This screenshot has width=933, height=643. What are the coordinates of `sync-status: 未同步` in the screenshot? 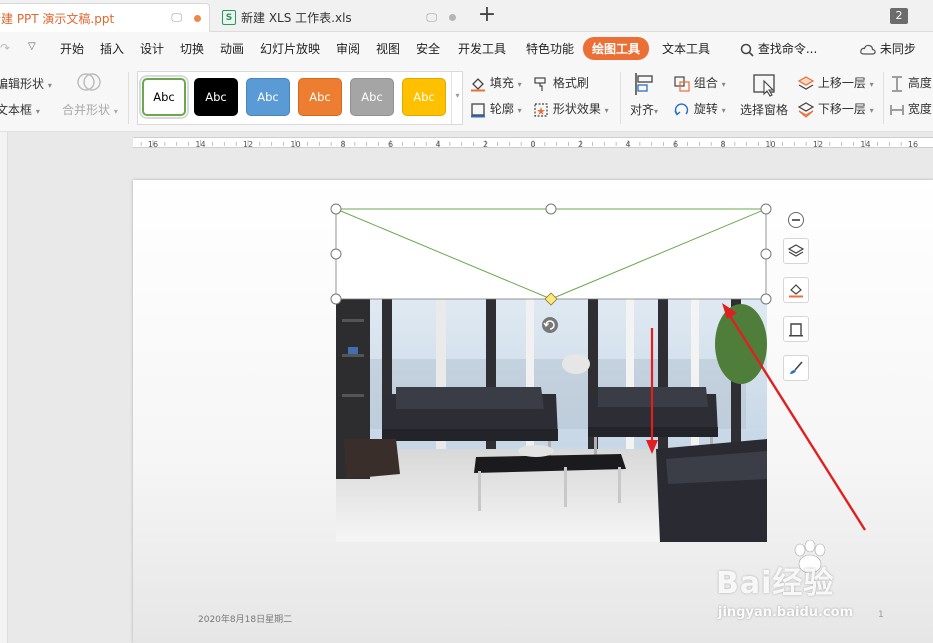 It's located at (888, 48).